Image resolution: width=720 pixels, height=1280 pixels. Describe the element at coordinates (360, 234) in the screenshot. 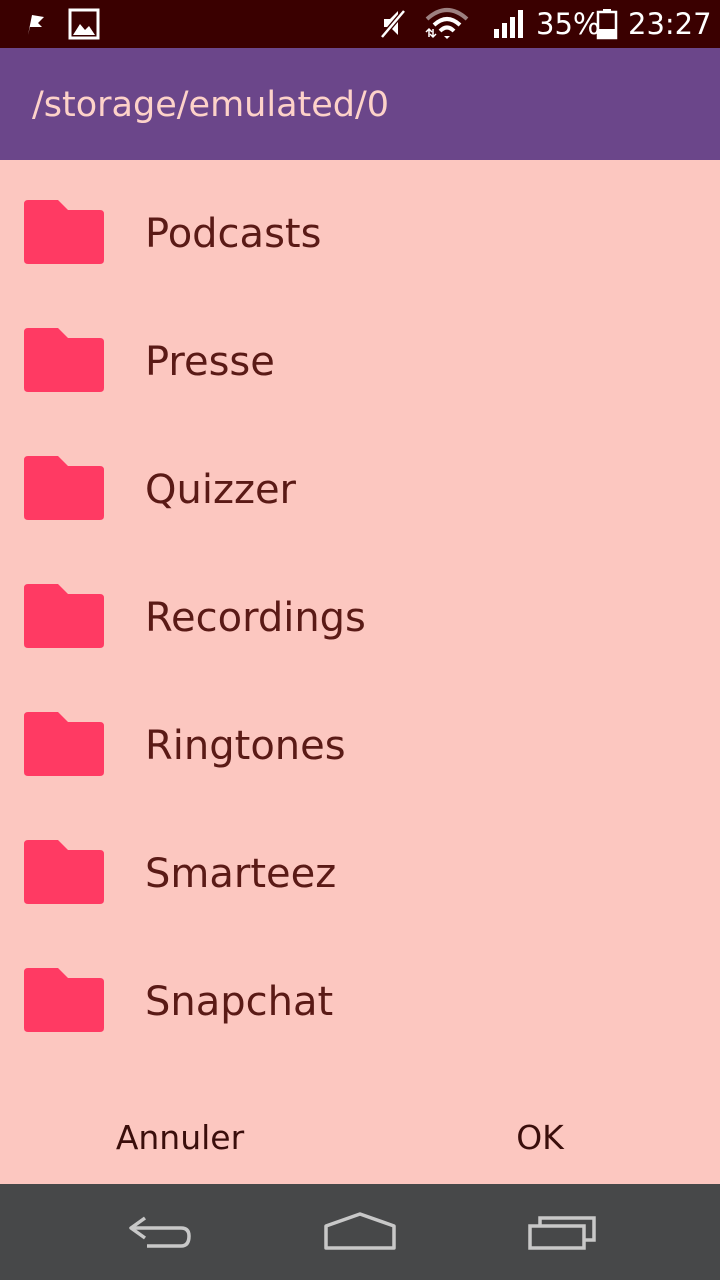

I see `folder-item-podcasts: Podcasts` at that location.